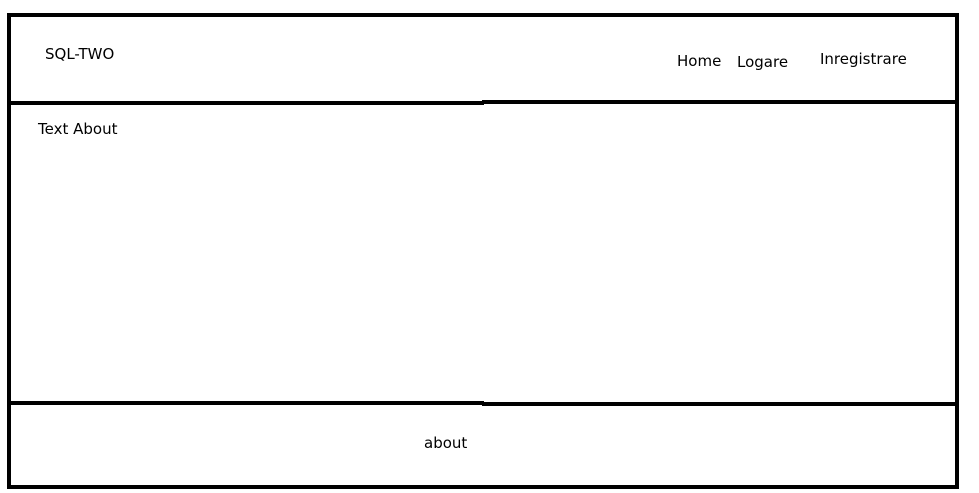  Describe the element at coordinates (863, 59) in the screenshot. I see `nav-register-link: Inregistrare` at that location.